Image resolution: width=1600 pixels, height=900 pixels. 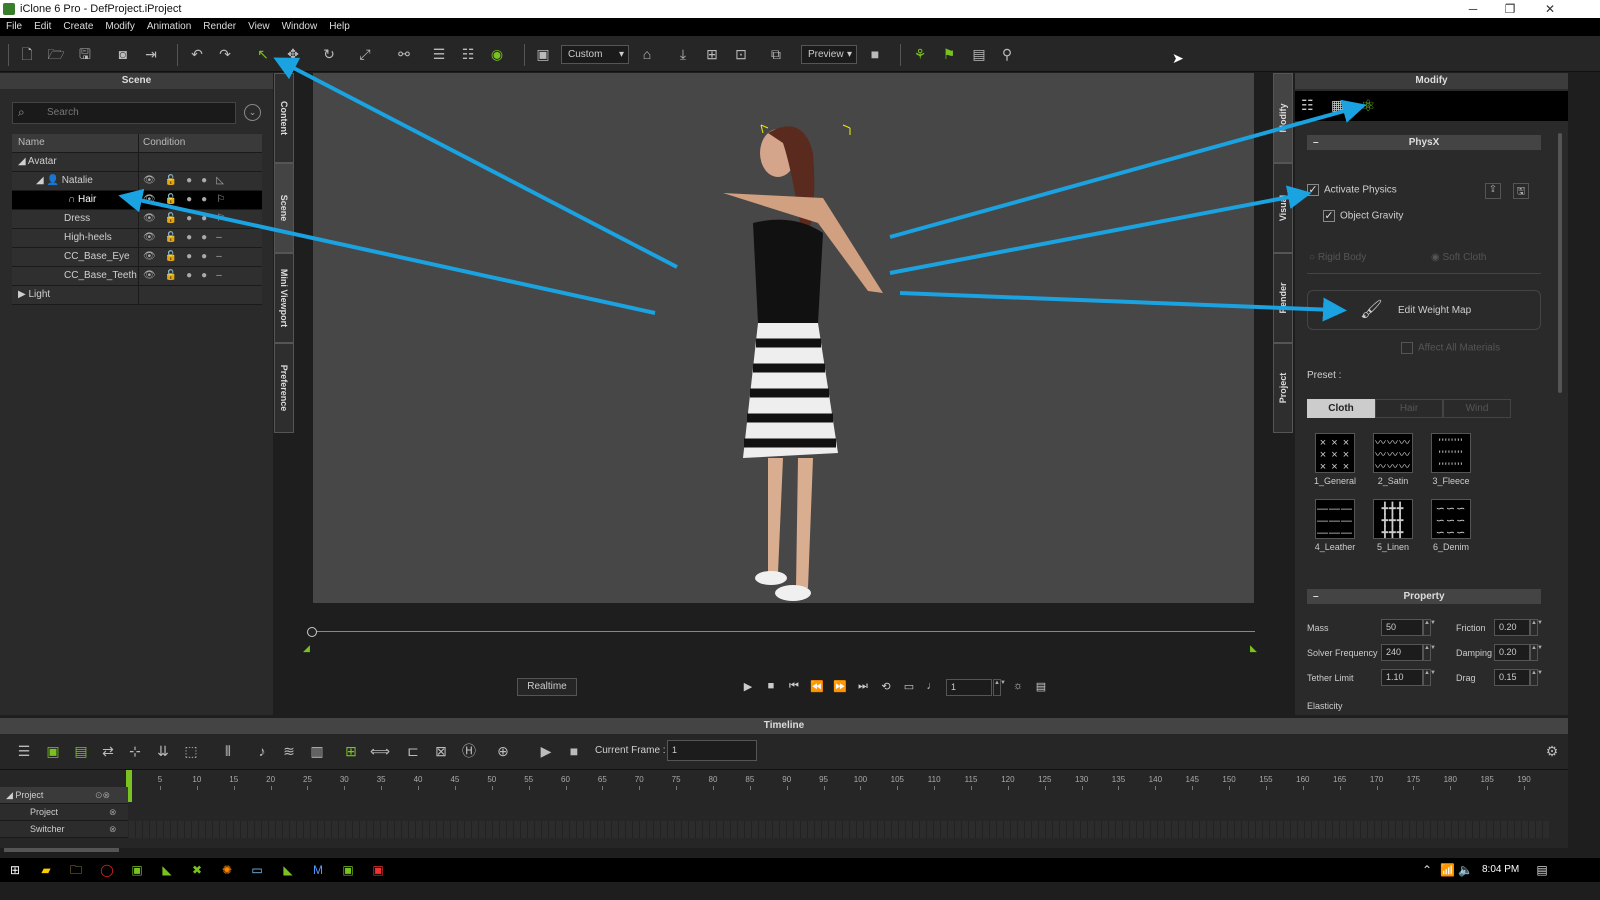 I want to click on flip-icon: ⫴, so click(x=228, y=751).